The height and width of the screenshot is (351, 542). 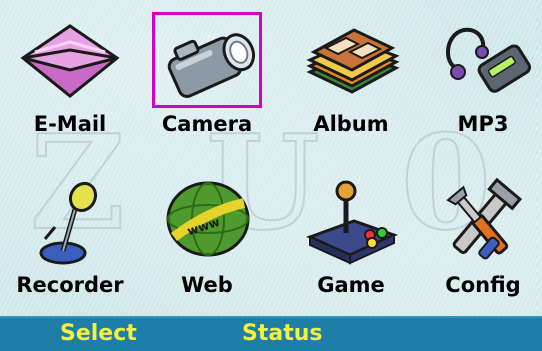 I want to click on menu-item-game: Game, so click(x=351, y=250).